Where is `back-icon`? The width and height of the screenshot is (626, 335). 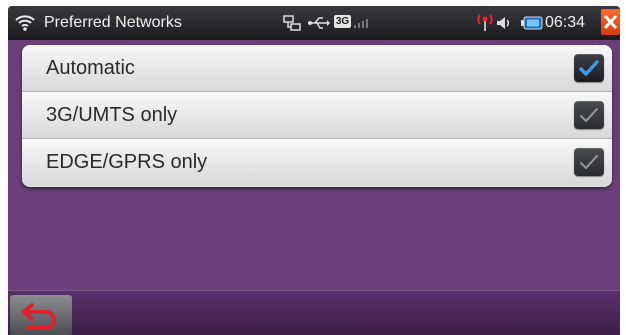 back-icon is located at coordinates (39, 316).